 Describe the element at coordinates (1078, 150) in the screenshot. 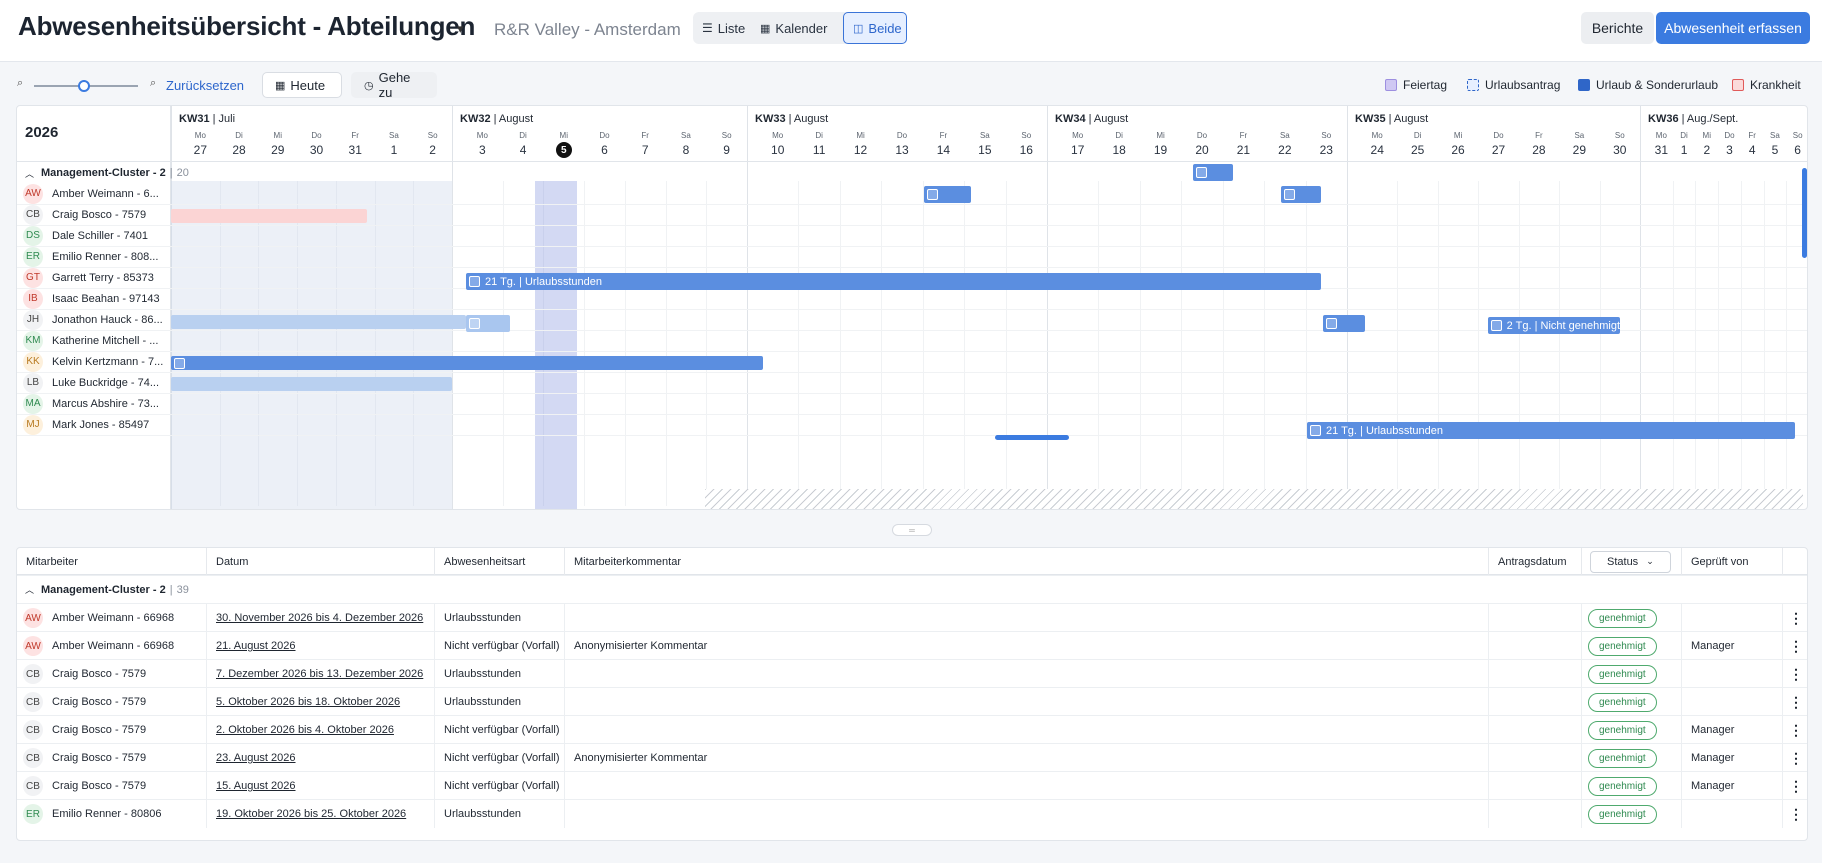

I see `day-number: 17` at that location.